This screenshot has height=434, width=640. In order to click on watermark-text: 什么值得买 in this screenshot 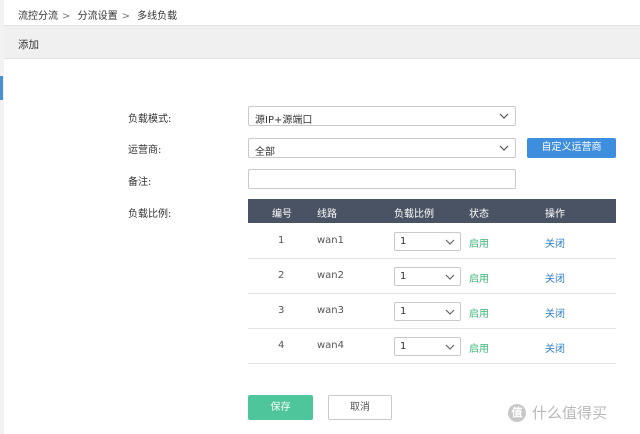, I will do `click(570, 413)`.